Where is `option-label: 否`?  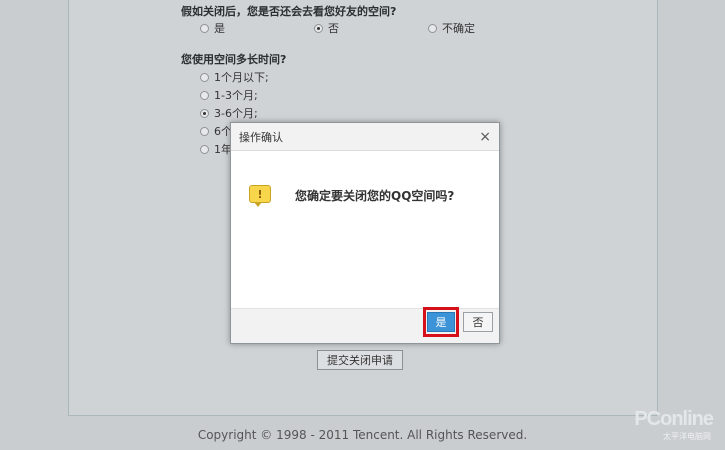 option-label: 否 is located at coordinates (333, 28).